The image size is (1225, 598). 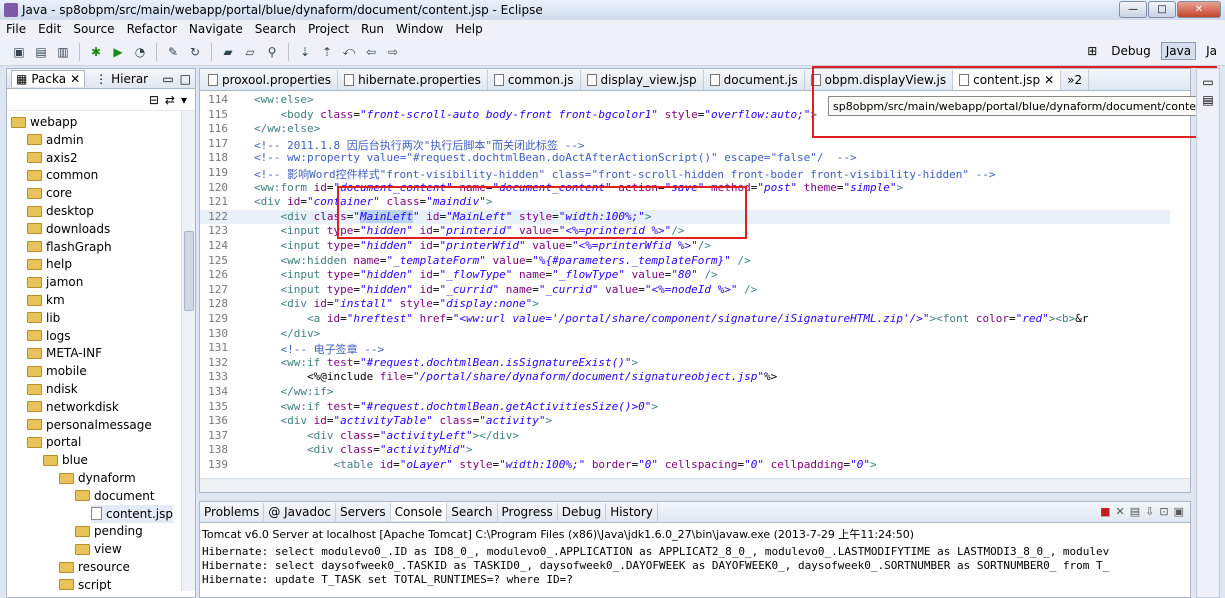 I want to click on tree-item: desktop, so click(x=60, y=211).